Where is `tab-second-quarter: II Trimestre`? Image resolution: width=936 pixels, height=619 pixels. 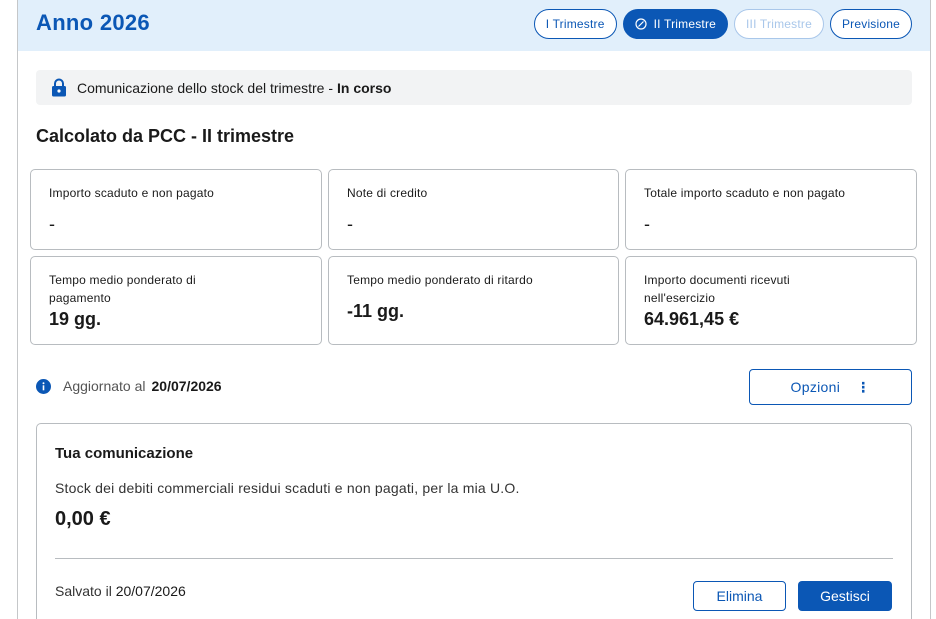
tab-second-quarter: II Trimestre is located at coordinates (675, 24).